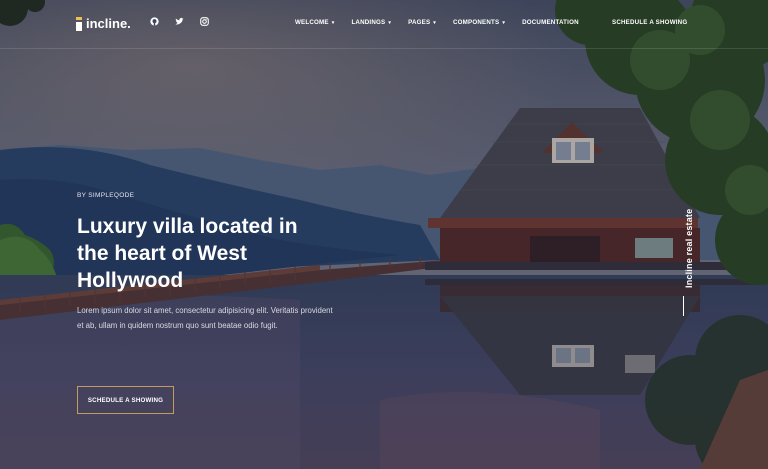 This screenshot has width=768, height=469. Describe the element at coordinates (683, 306) in the screenshot. I see `side-label-line` at that location.